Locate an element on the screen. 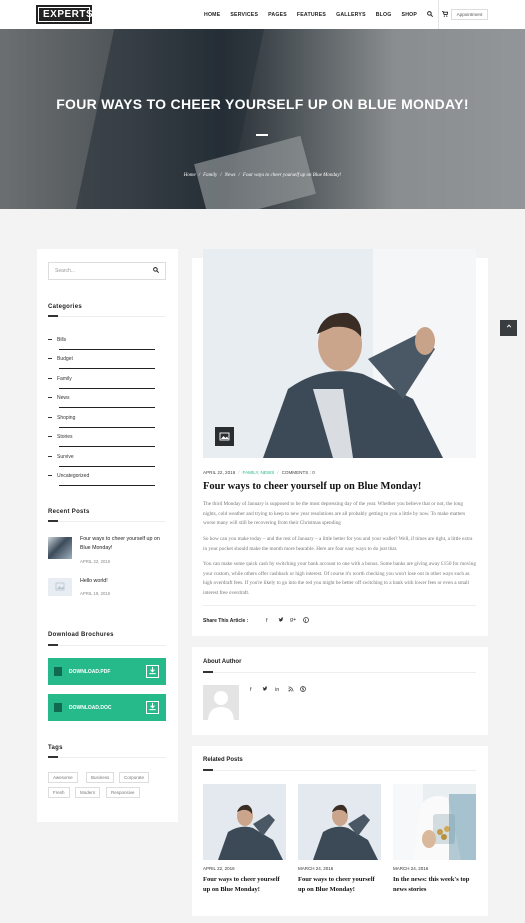  cart-icon is located at coordinates (445, 14).